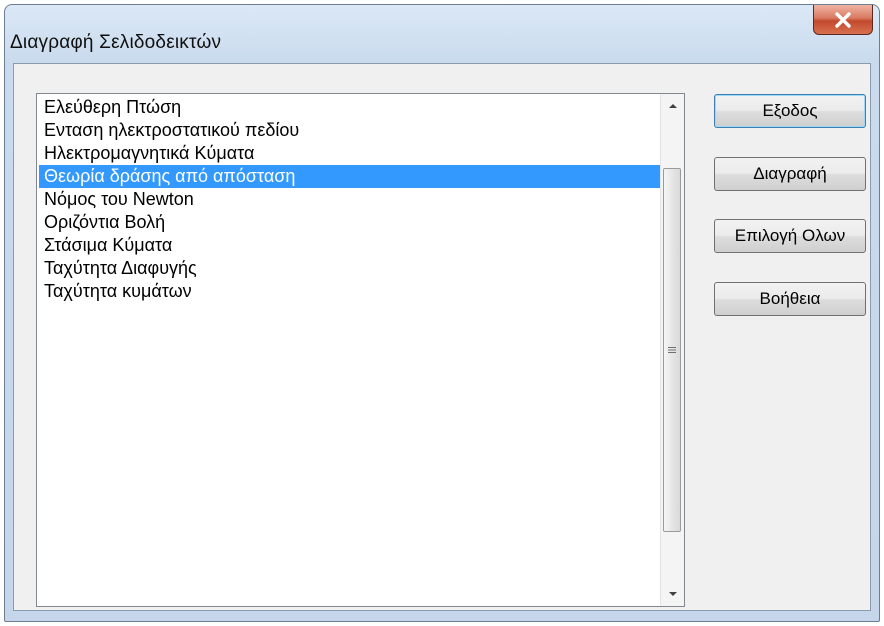 The width and height of the screenshot is (884, 626). I want to click on close-x-icon, so click(843, 19).